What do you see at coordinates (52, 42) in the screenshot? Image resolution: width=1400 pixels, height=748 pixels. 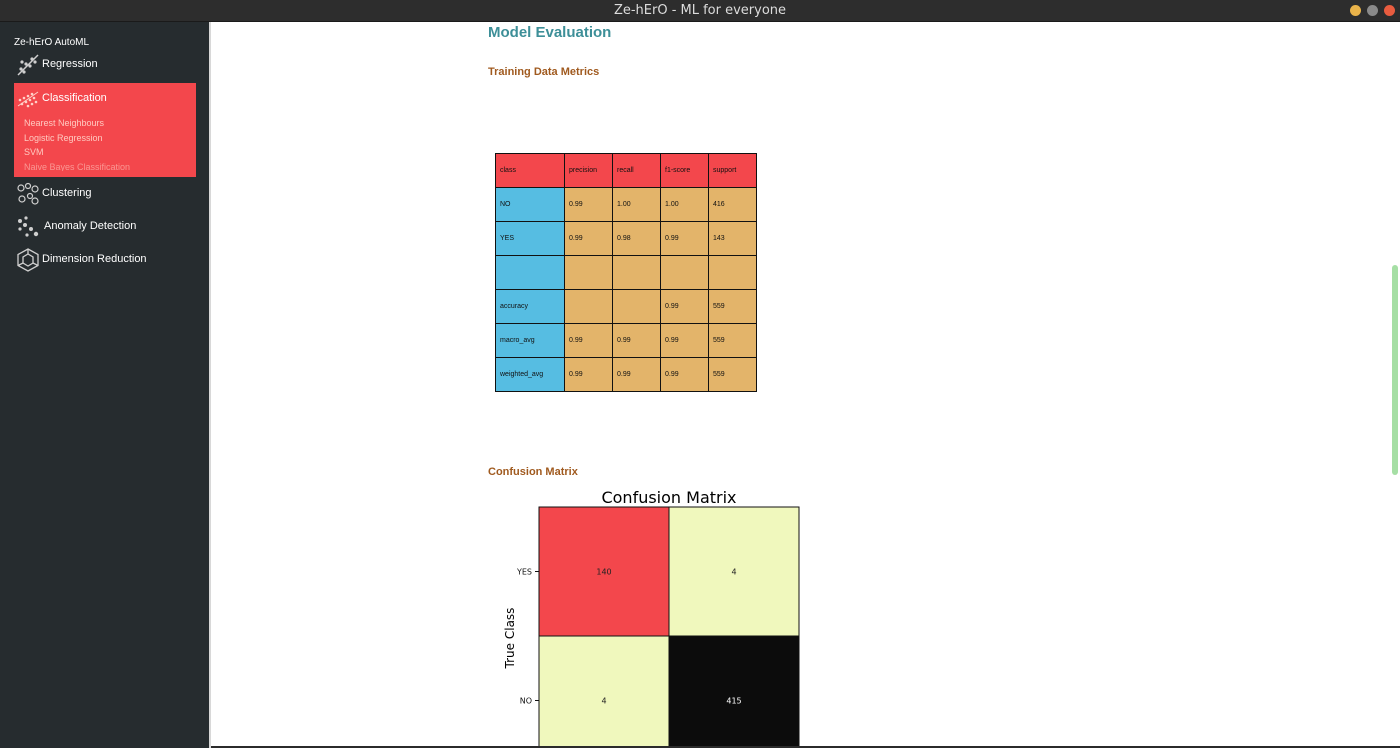 I see `app-title: Ze-hErO AutoML` at bounding box center [52, 42].